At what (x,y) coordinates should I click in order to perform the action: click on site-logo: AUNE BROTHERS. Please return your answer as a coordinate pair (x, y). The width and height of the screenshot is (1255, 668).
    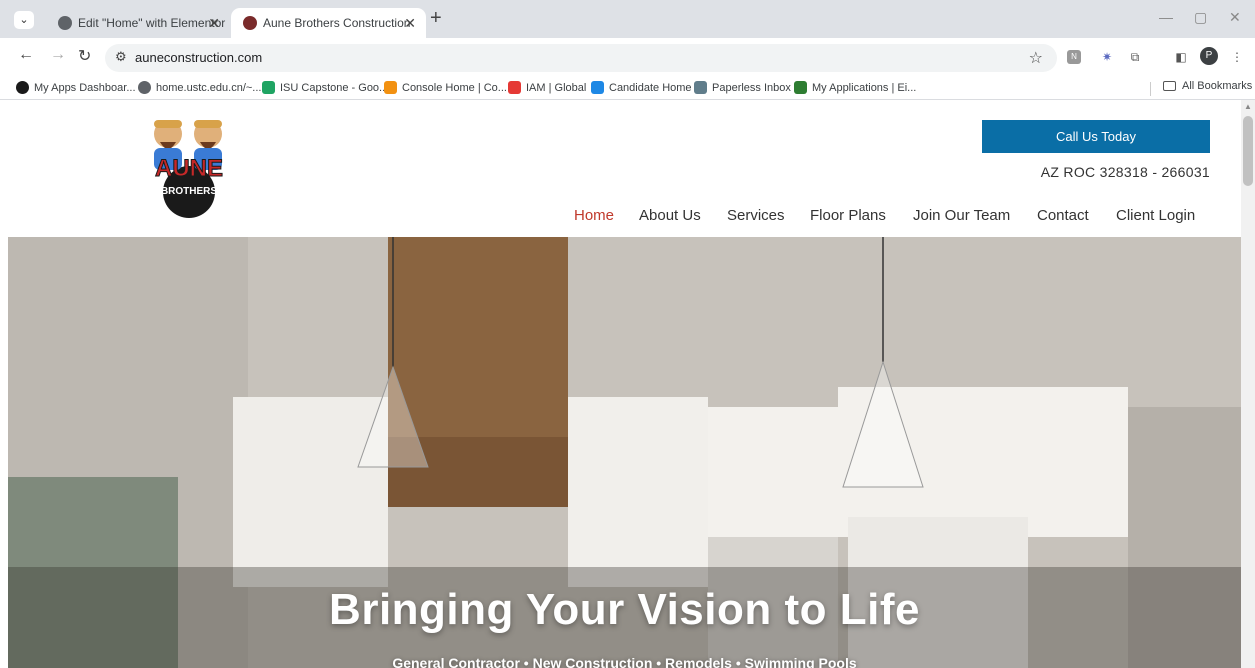
    Looking at the image, I should click on (189, 166).